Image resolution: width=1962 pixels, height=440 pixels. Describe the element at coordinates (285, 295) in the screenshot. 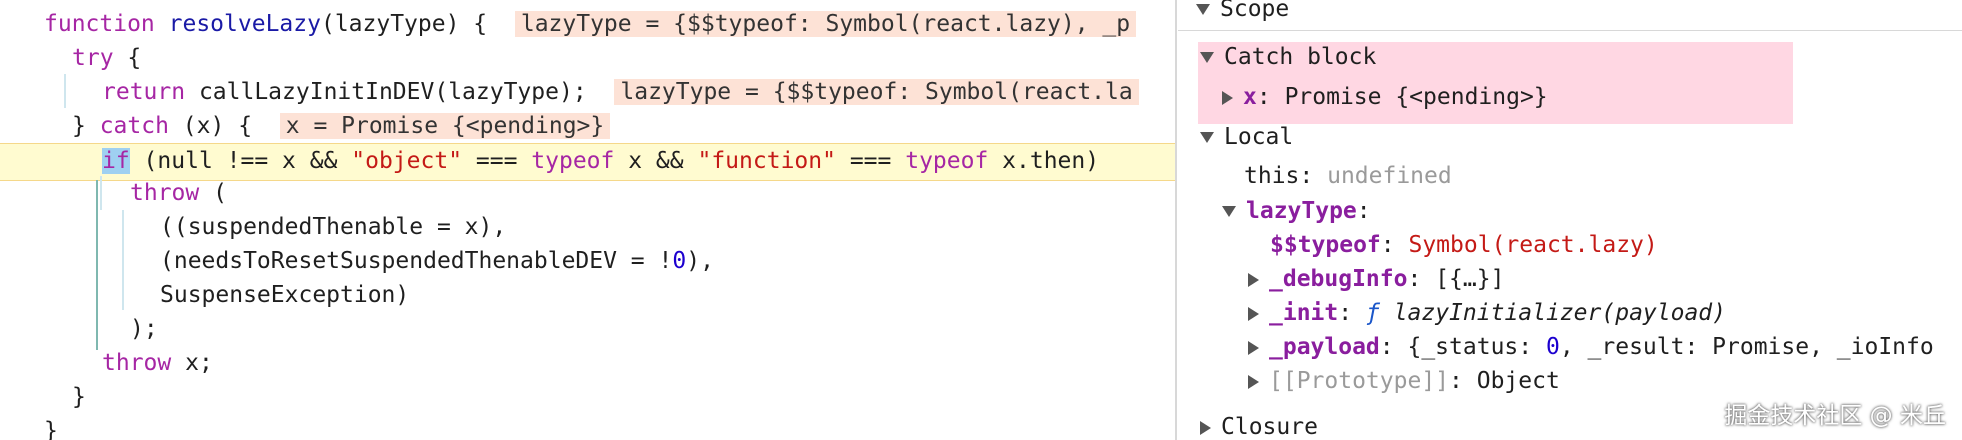

I see `code-line-9: SuspenseException)` at that location.